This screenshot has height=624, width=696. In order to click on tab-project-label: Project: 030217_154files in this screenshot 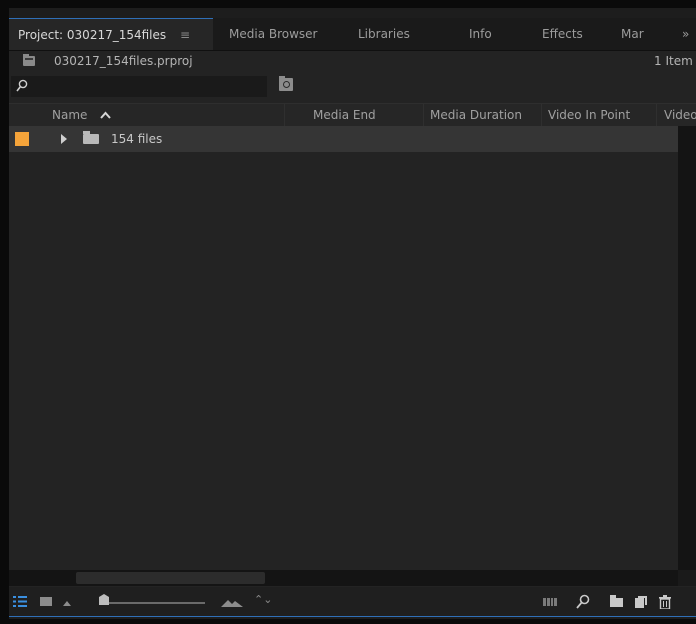, I will do `click(92, 35)`.